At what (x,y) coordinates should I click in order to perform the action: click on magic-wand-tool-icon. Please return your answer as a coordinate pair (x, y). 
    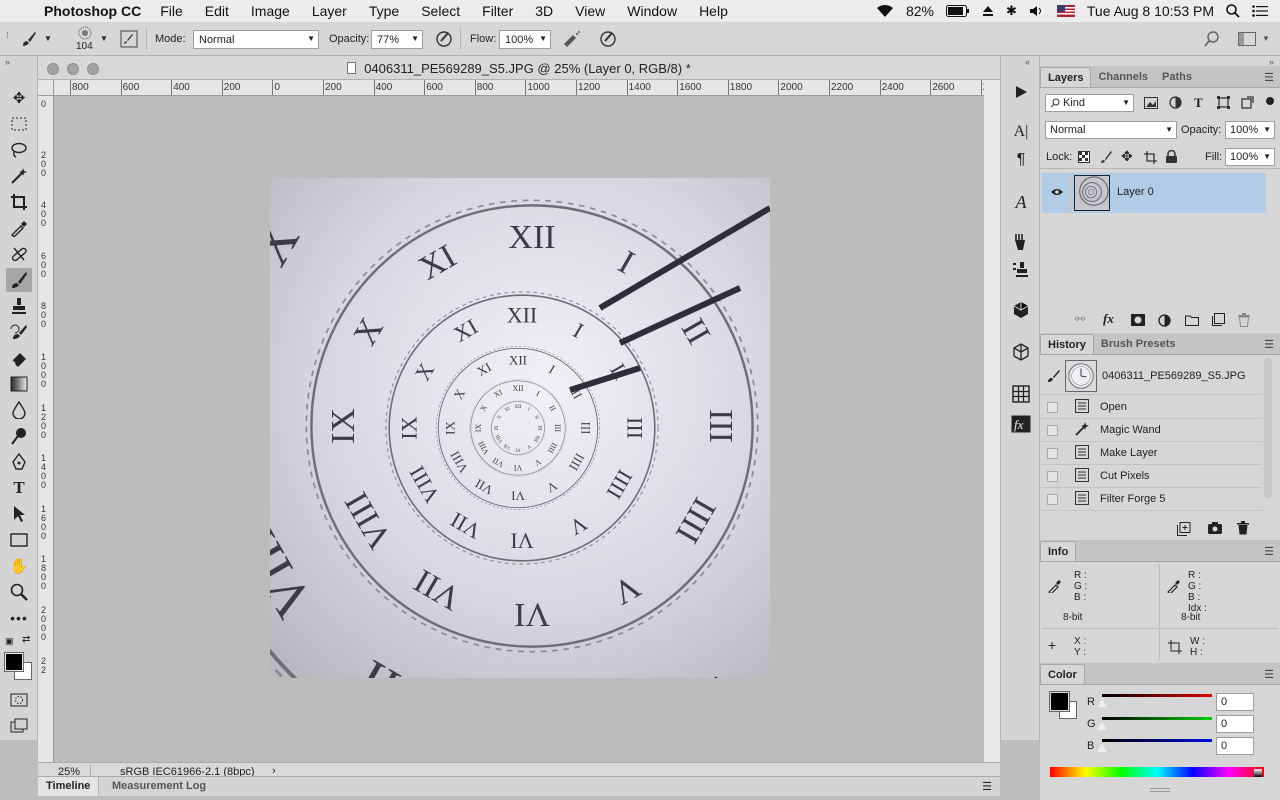
    Looking at the image, I should click on (19, 176).